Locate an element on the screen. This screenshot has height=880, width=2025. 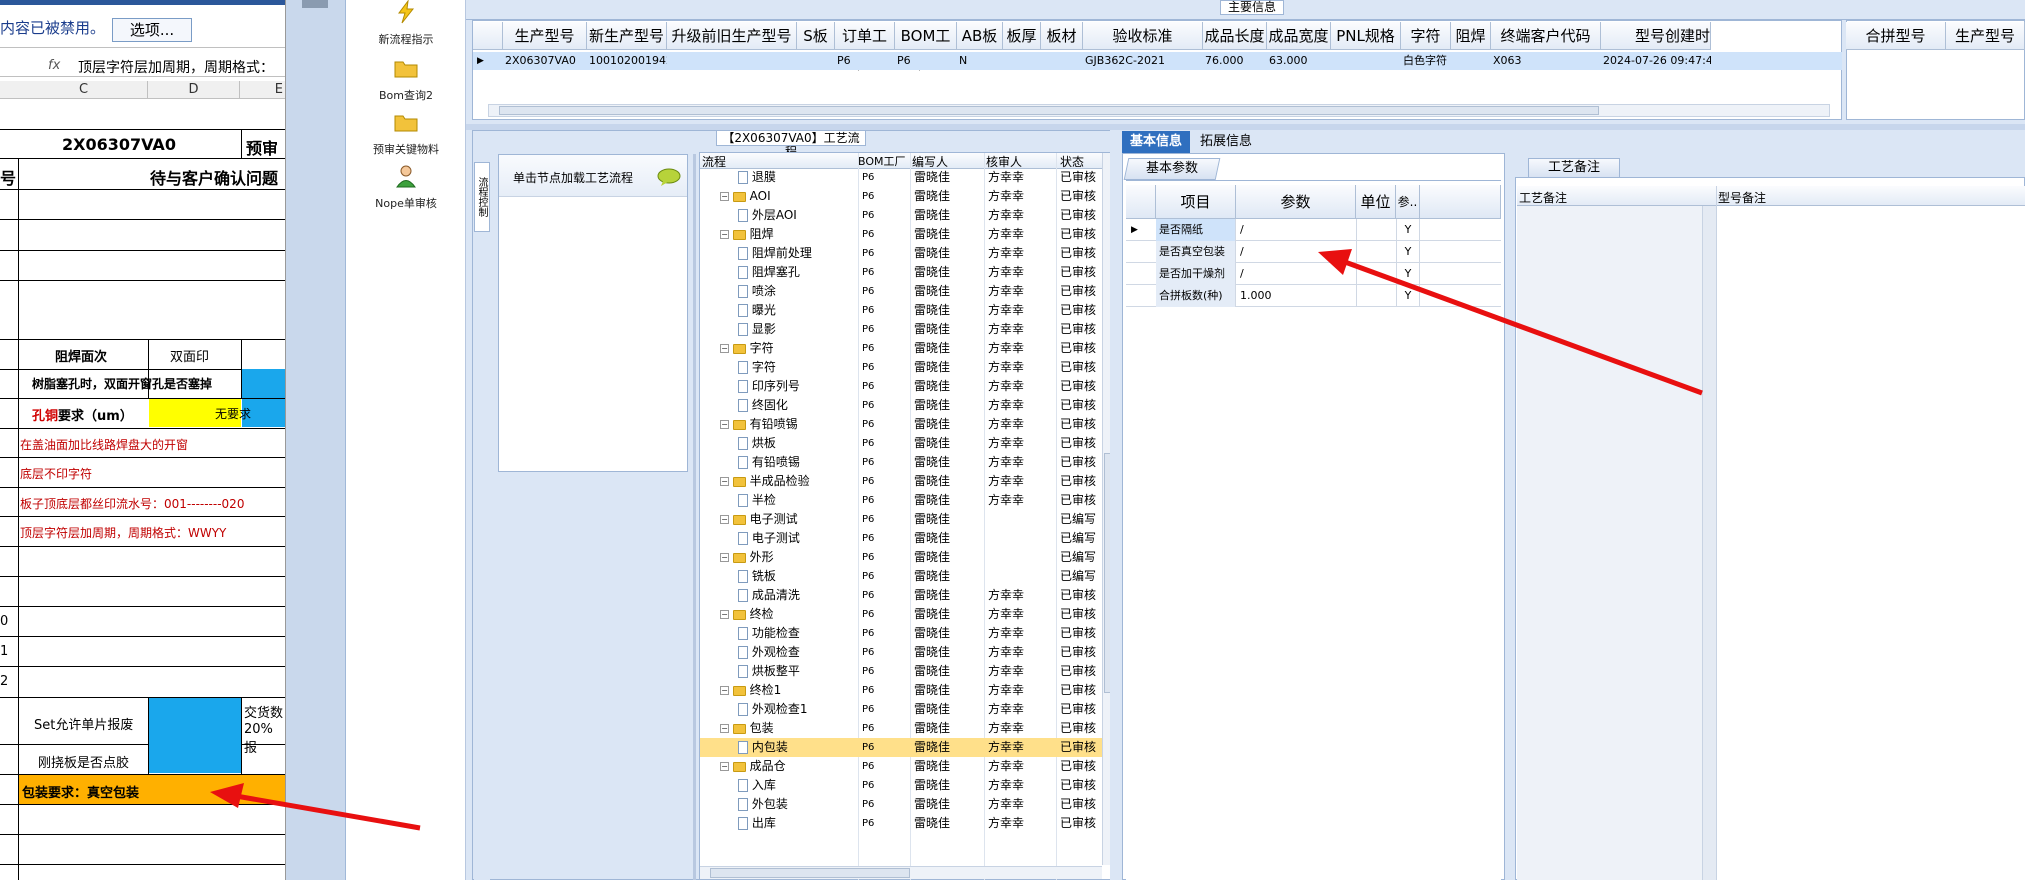
arrow-to-packing is located at coordinates (315, 807).